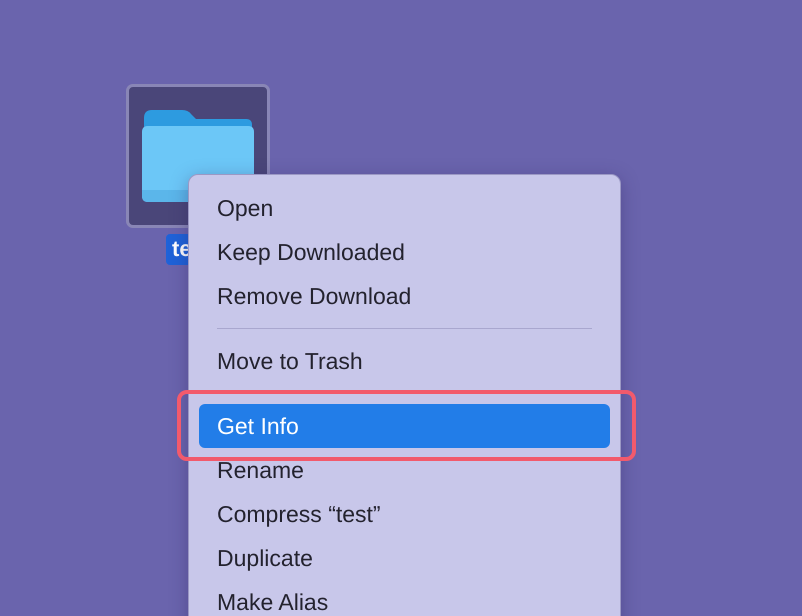 The width and height of the screenshot is (802, 616). Describe the element at coordinates (404, 426) in the screenshot. I see `menu-item: Get Info` at that location.